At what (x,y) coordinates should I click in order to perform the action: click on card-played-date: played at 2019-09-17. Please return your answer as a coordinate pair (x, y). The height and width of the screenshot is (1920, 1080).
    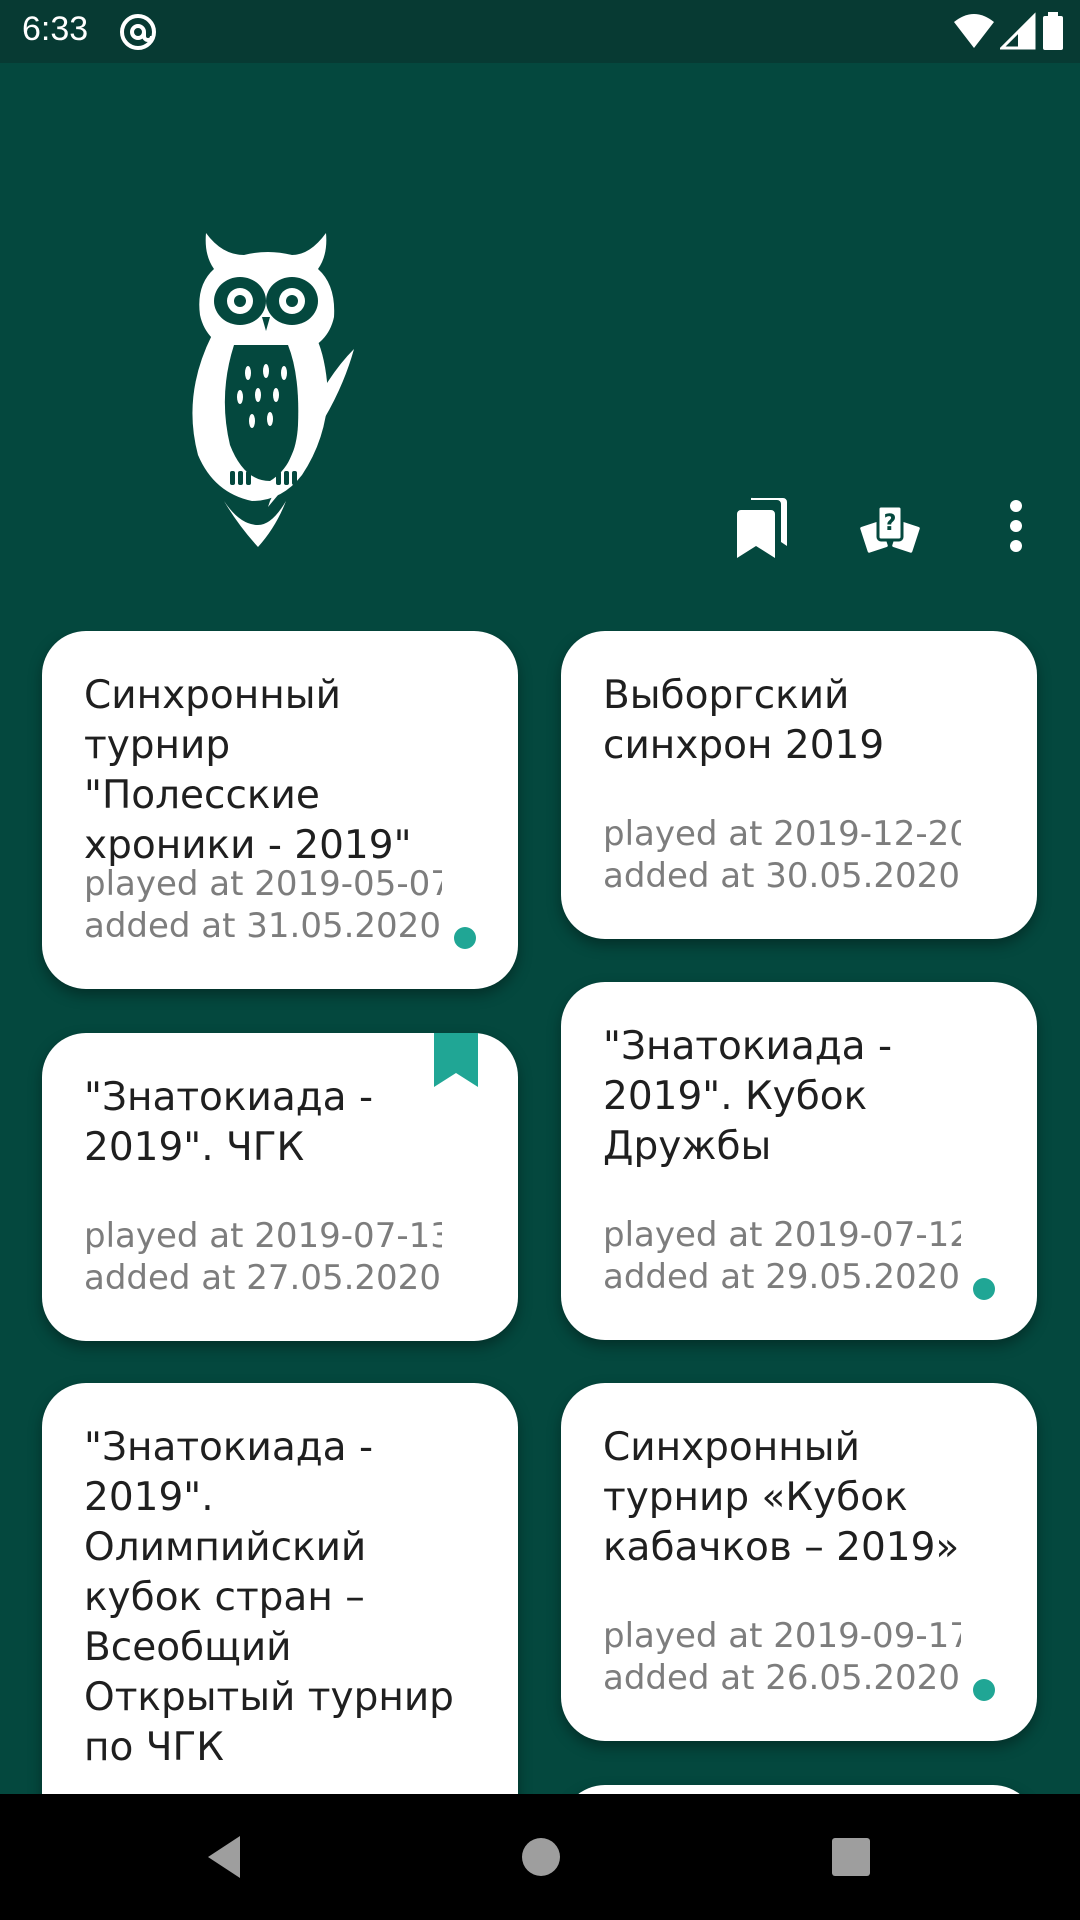
    Looking at the image, I should click on (782, 1636).